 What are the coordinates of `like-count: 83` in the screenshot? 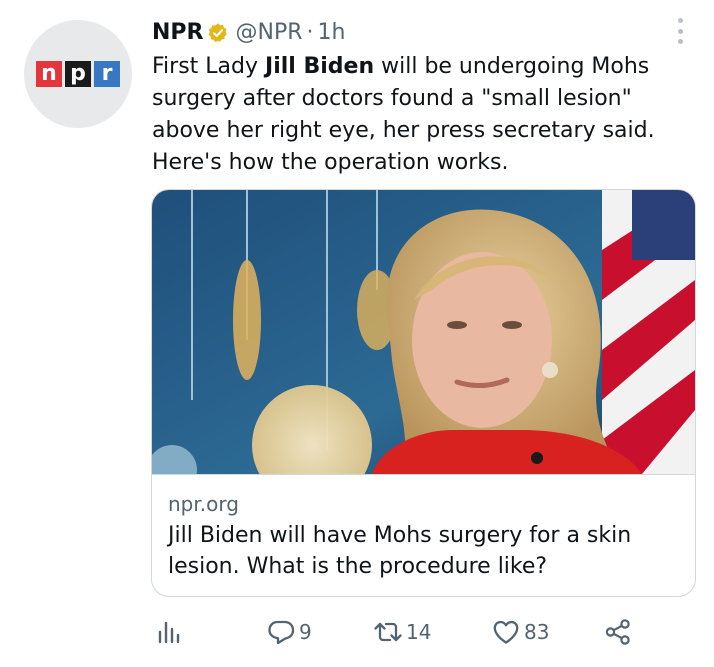 It's located at (537, 632).